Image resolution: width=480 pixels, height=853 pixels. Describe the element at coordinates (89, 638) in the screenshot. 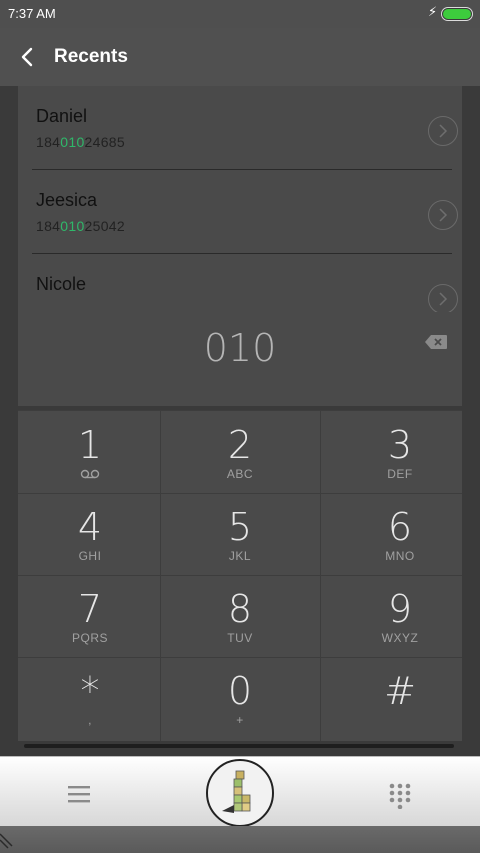

I see `key-letters: PQRS` at that location.